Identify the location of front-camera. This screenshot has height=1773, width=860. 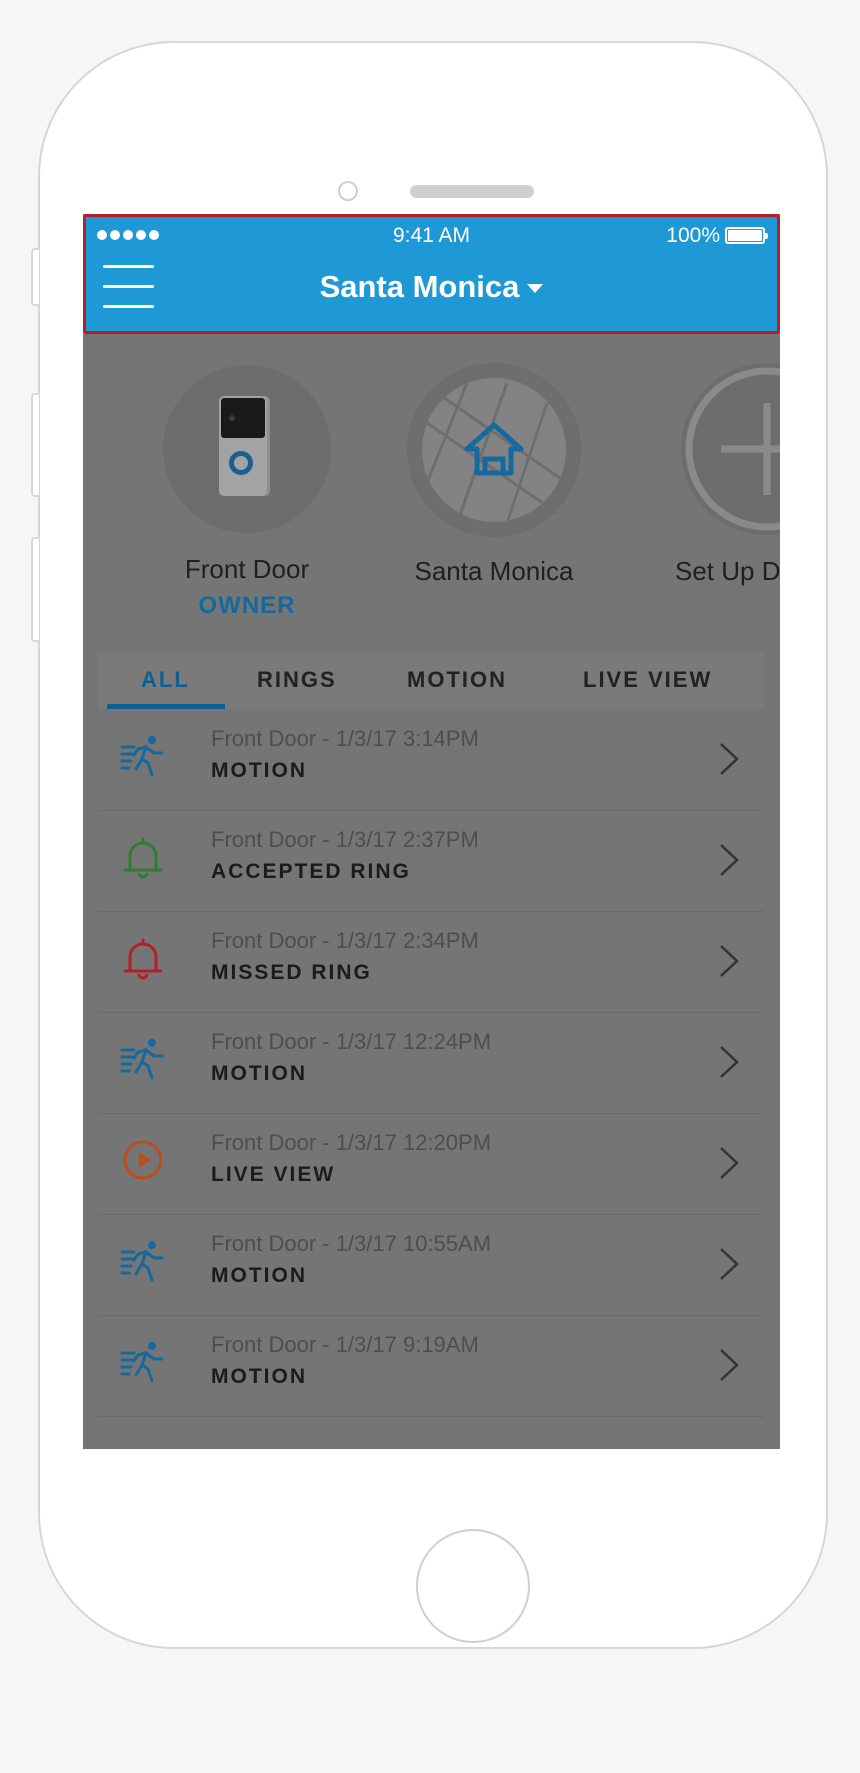
(348, 191).